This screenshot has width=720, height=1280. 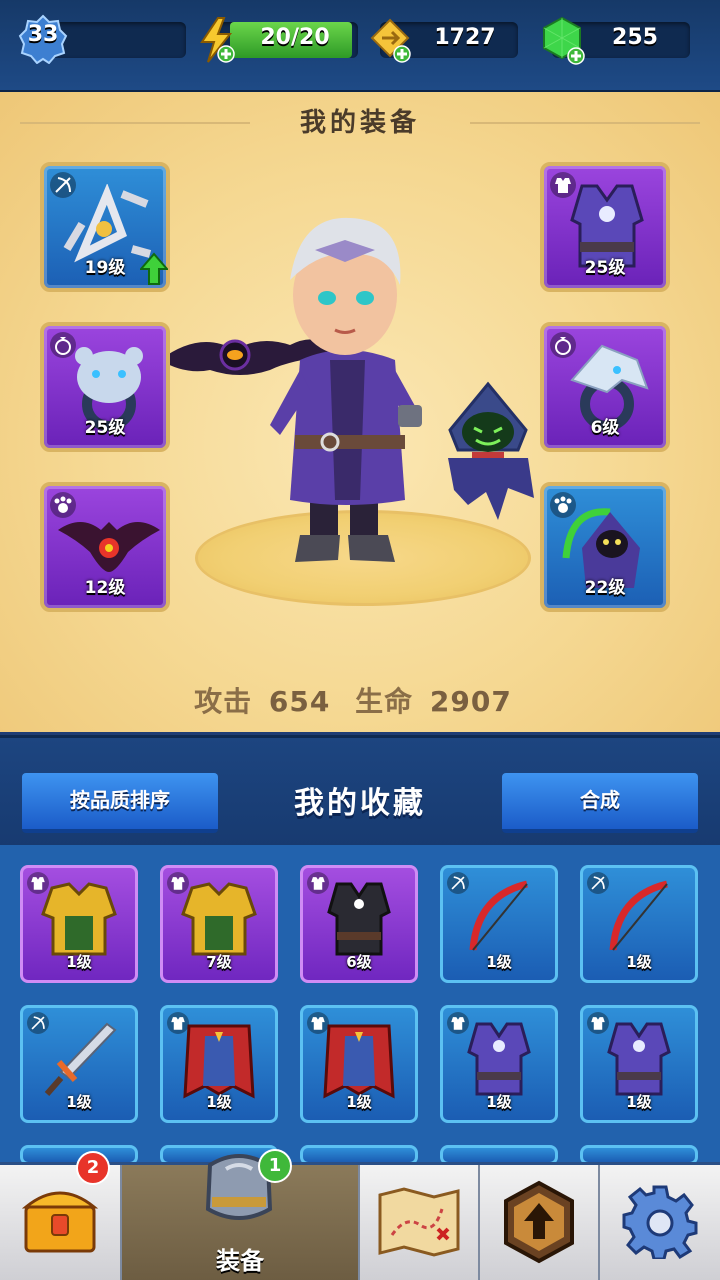 What do you see at coordinates (605, 428) in the screenshot?
I see `slot-level: 6级` at bounding box center [605, 428].